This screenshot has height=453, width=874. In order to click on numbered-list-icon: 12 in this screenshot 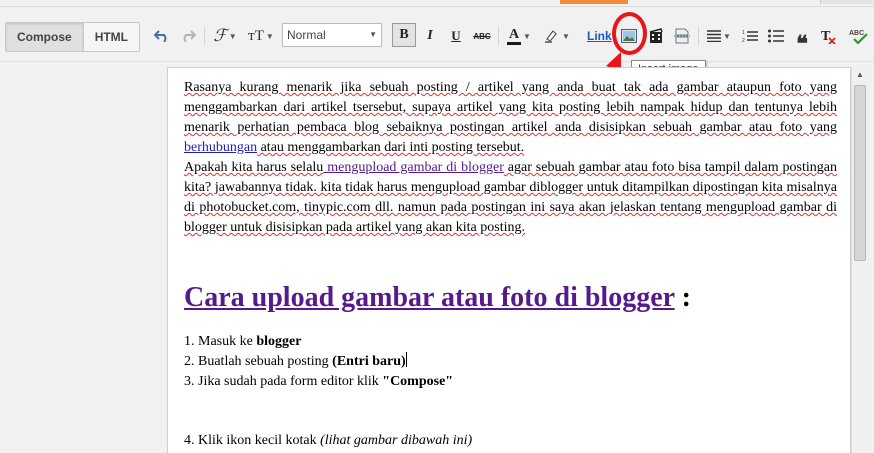, I will do `click(750, 36)`.